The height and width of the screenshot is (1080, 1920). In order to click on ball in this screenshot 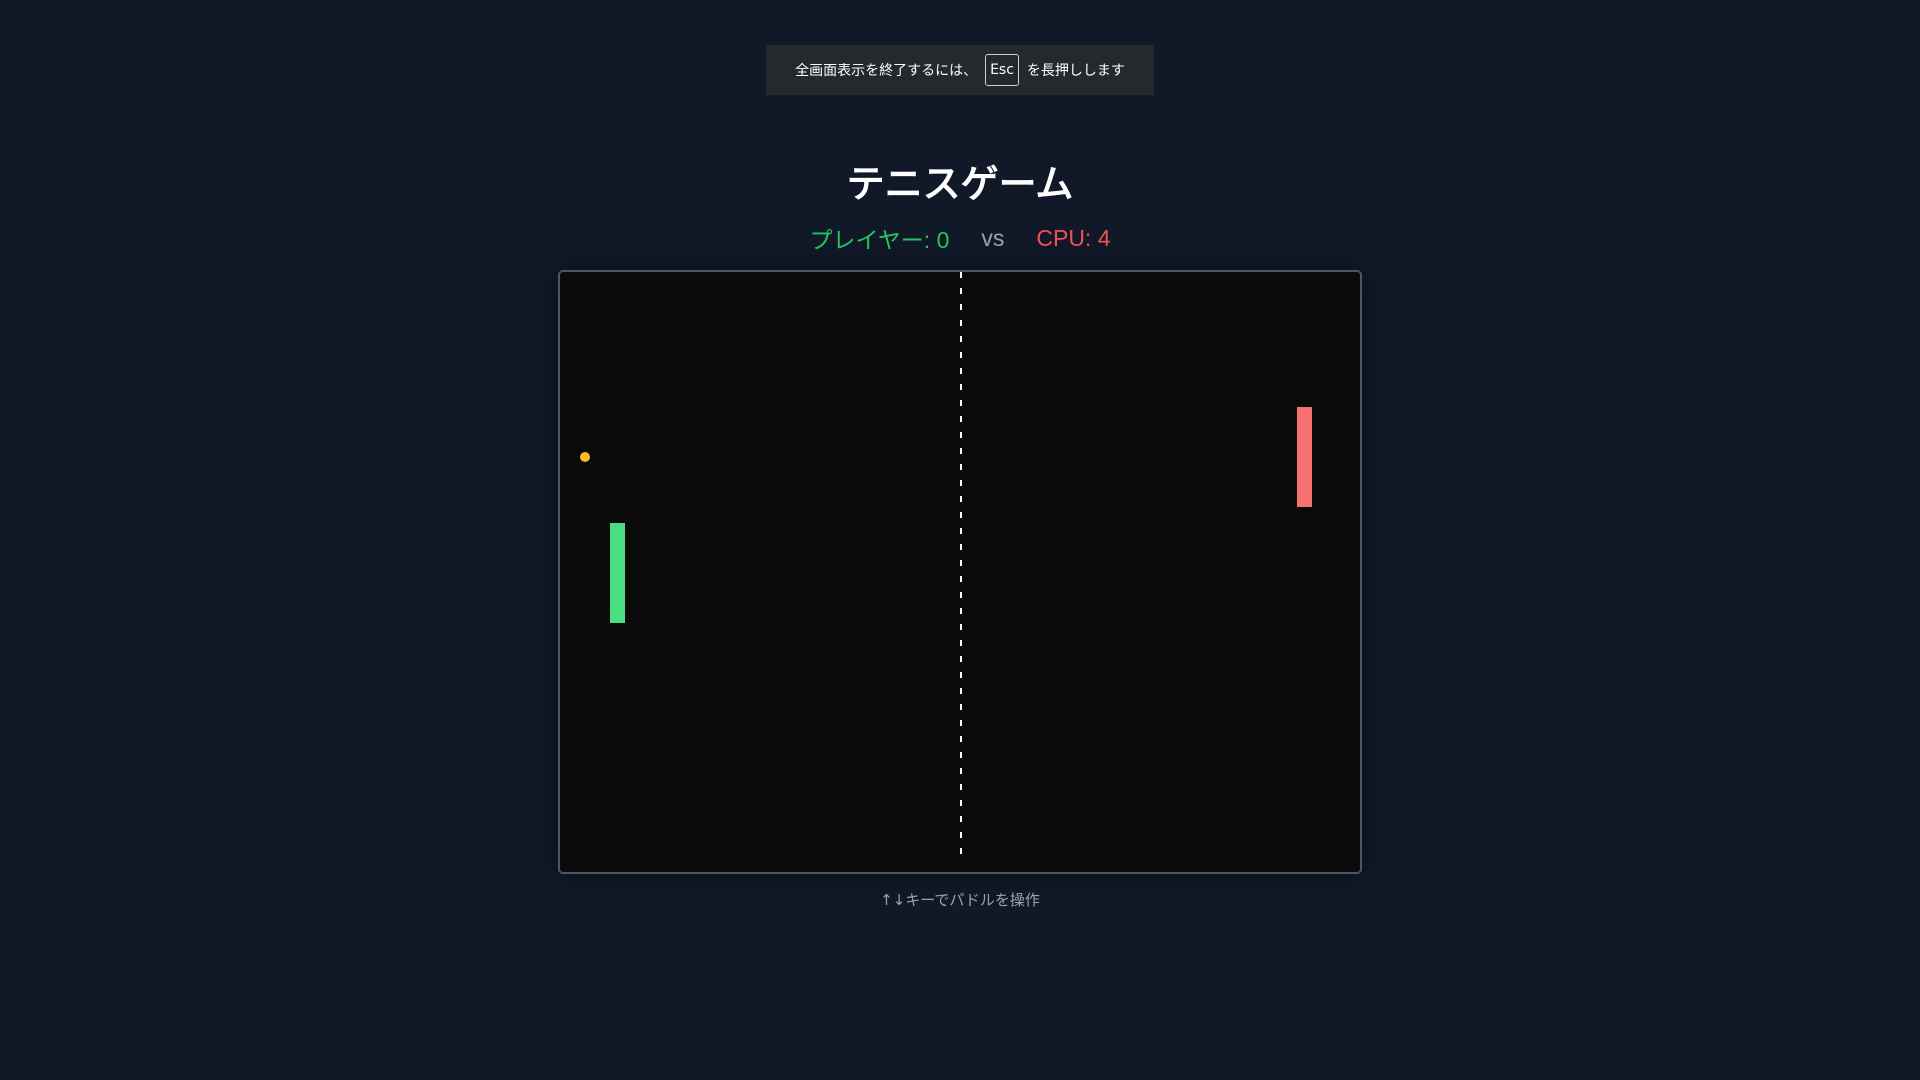, I will do `click(585, 457)`.